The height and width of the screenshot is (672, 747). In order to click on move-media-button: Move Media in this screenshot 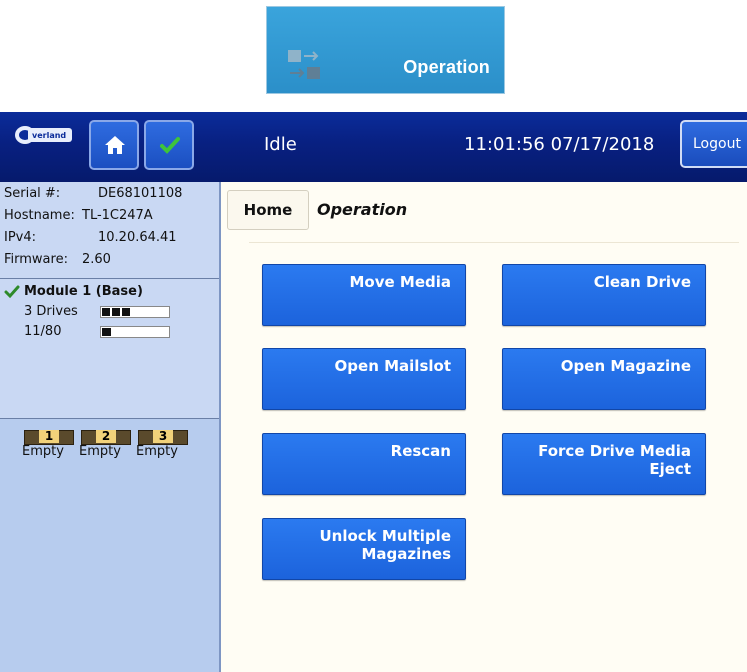, I will do `click(364, 295)`.